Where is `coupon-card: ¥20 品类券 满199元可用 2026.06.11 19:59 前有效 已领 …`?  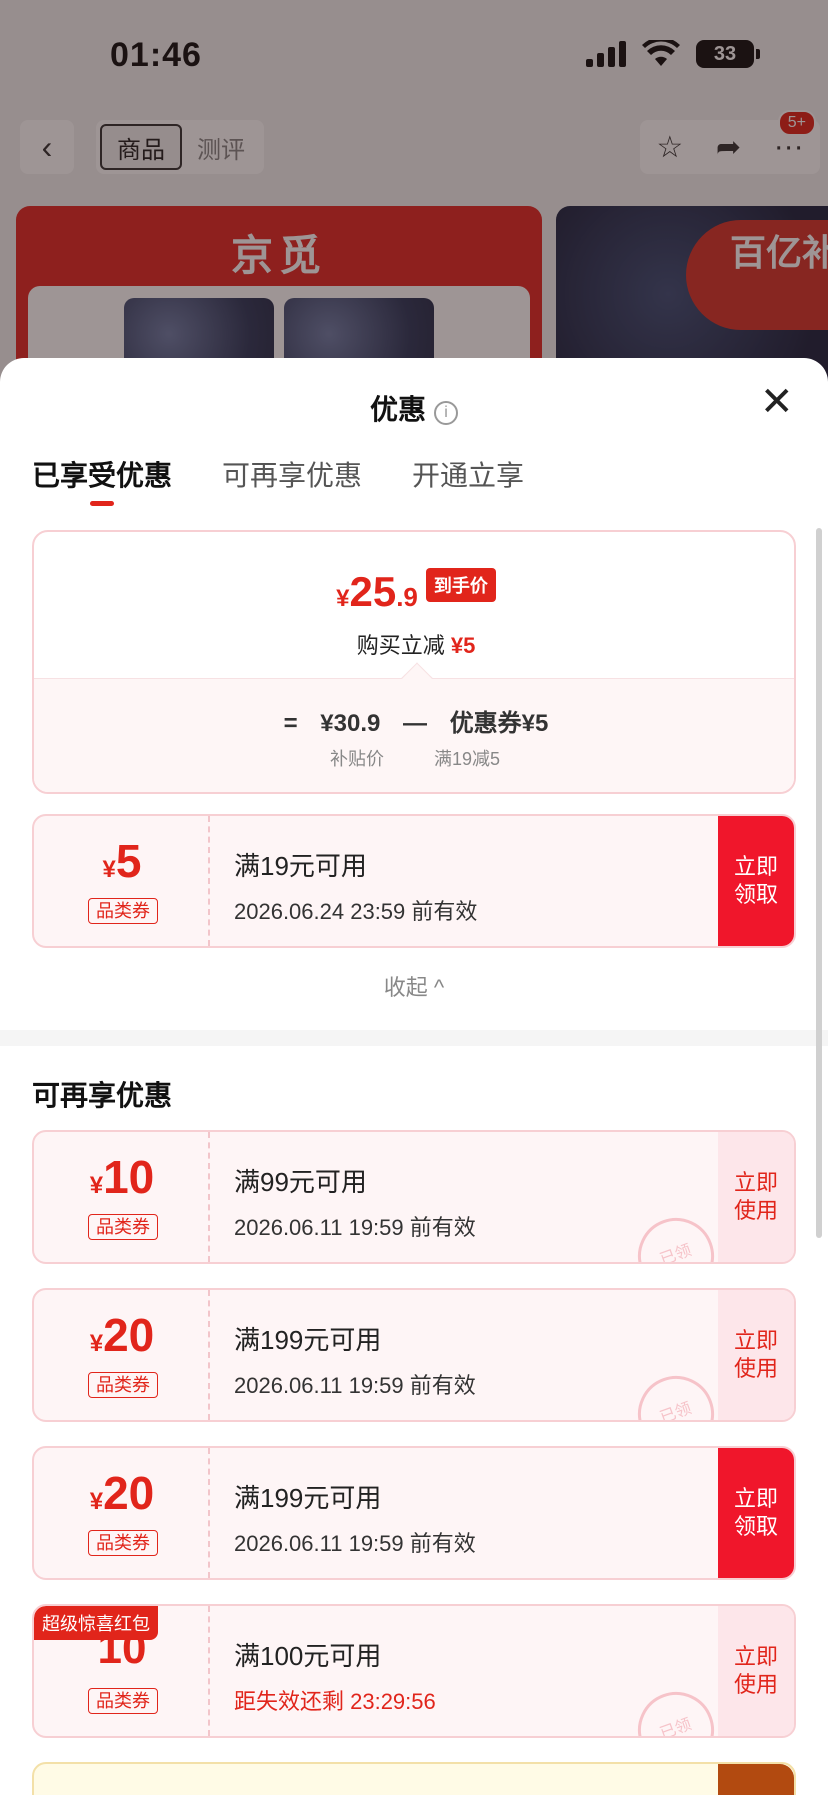 coupon-card: ¥20 品类券 满199元可用 2026.06.11 19:59 前有效 已领 … is located at coordinates (414, 1355).